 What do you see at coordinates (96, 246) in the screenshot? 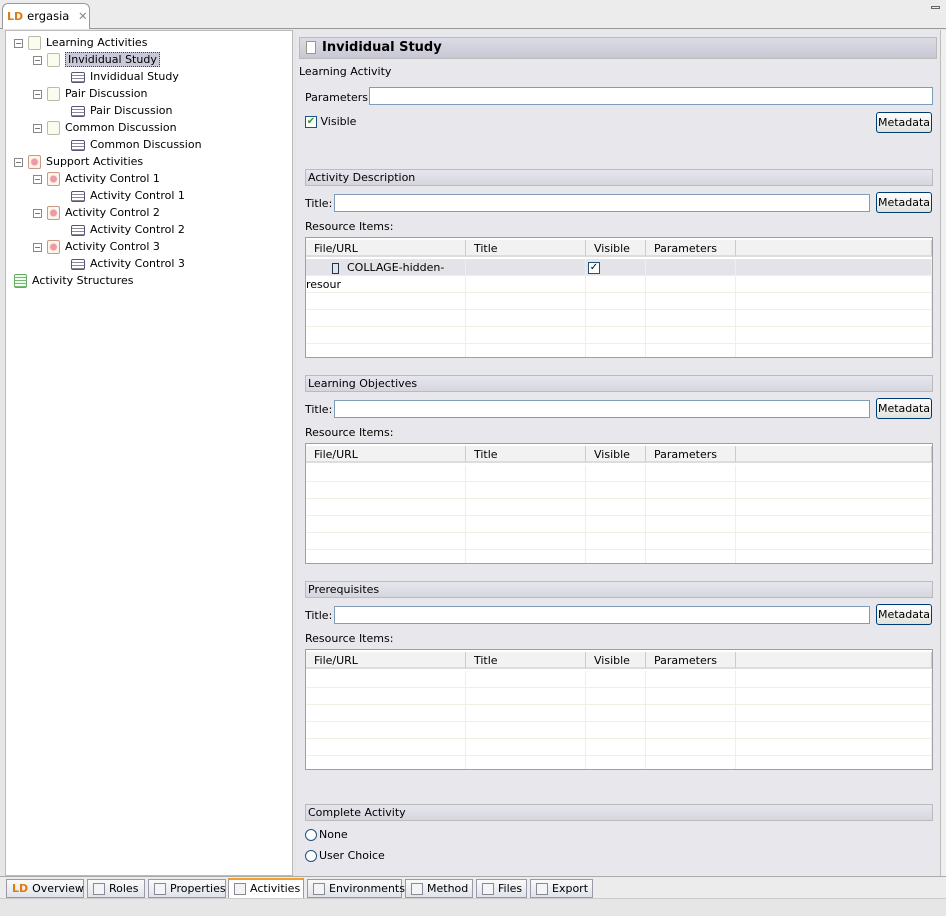
I see `tree-item: − Activity Control 3` at bounding box center [96, 246].